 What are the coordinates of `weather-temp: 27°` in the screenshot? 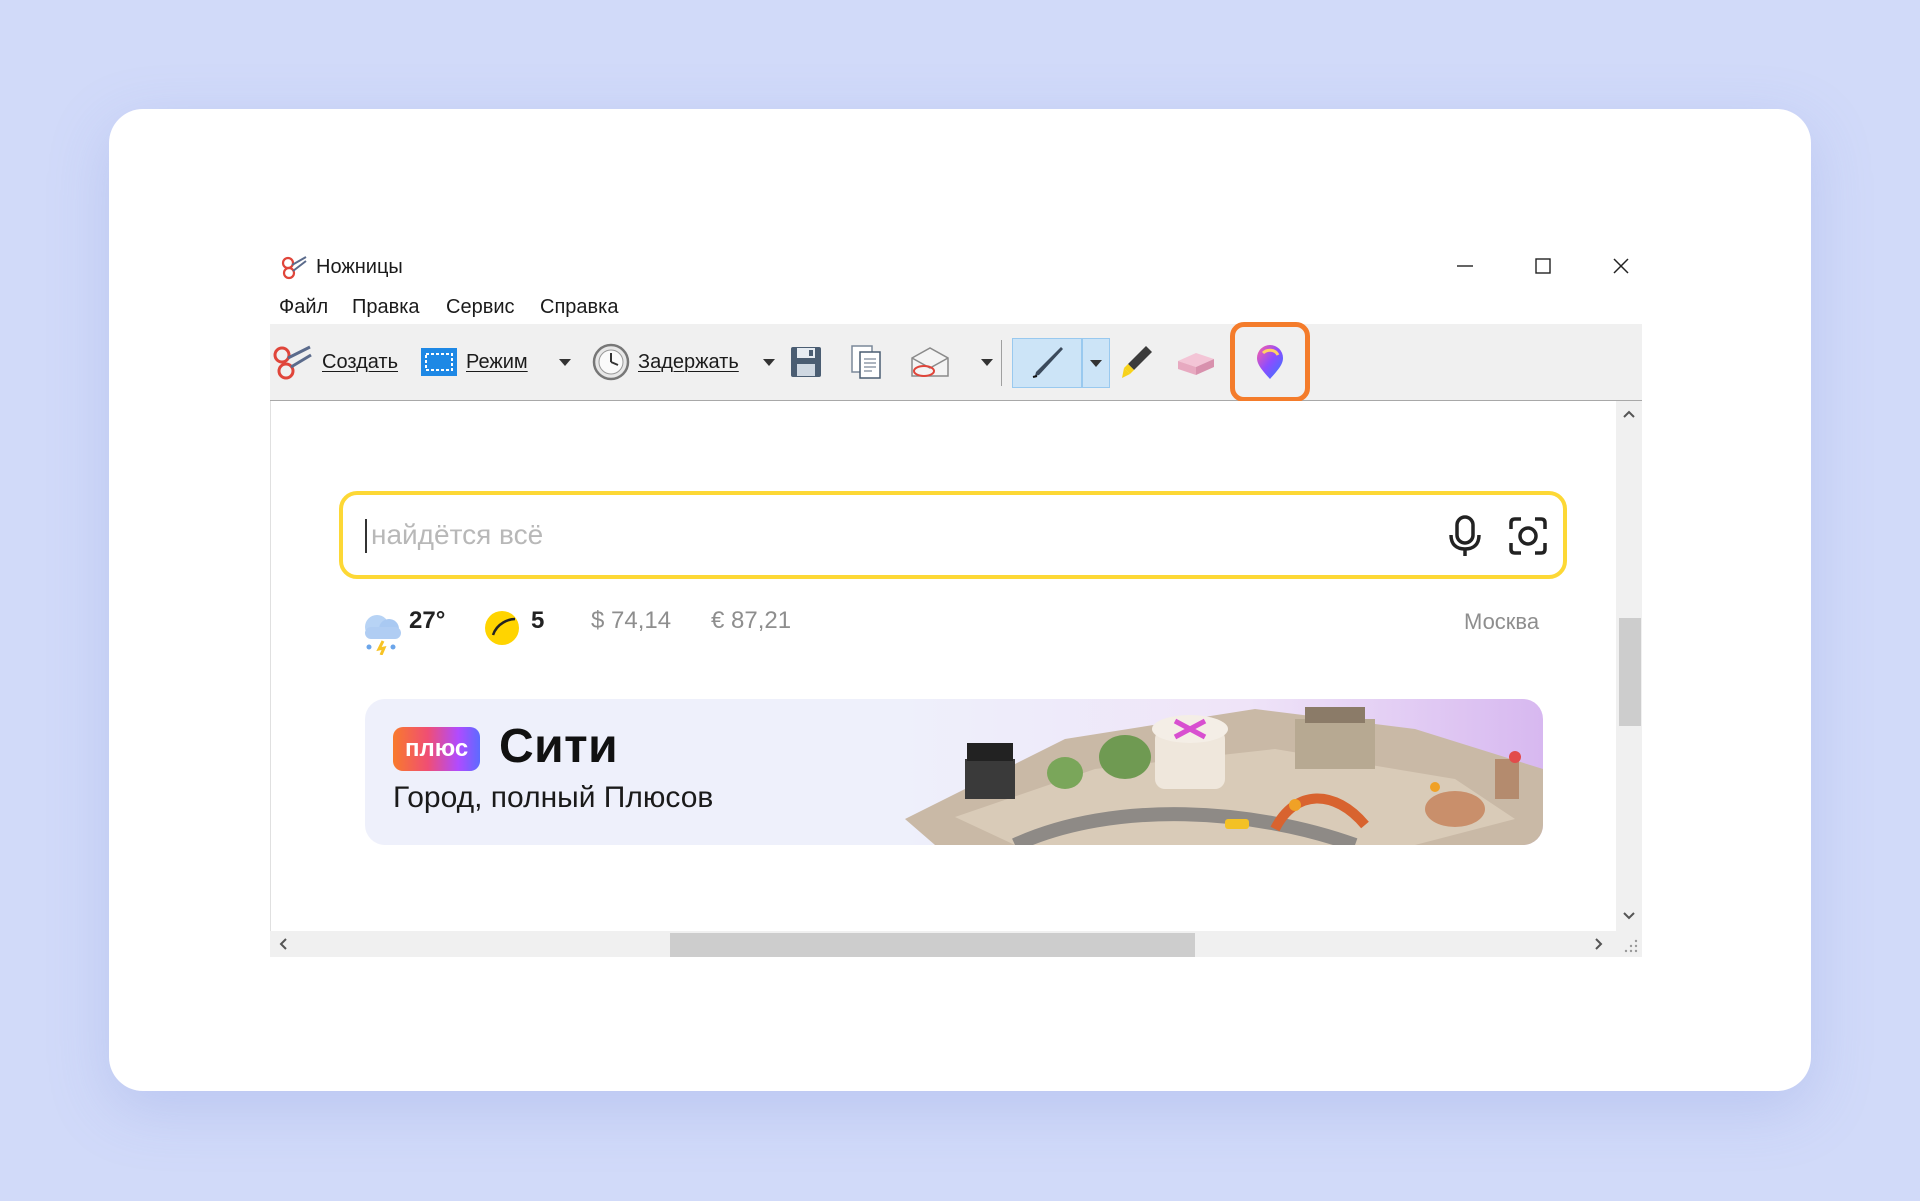 It's located at (427, 621).